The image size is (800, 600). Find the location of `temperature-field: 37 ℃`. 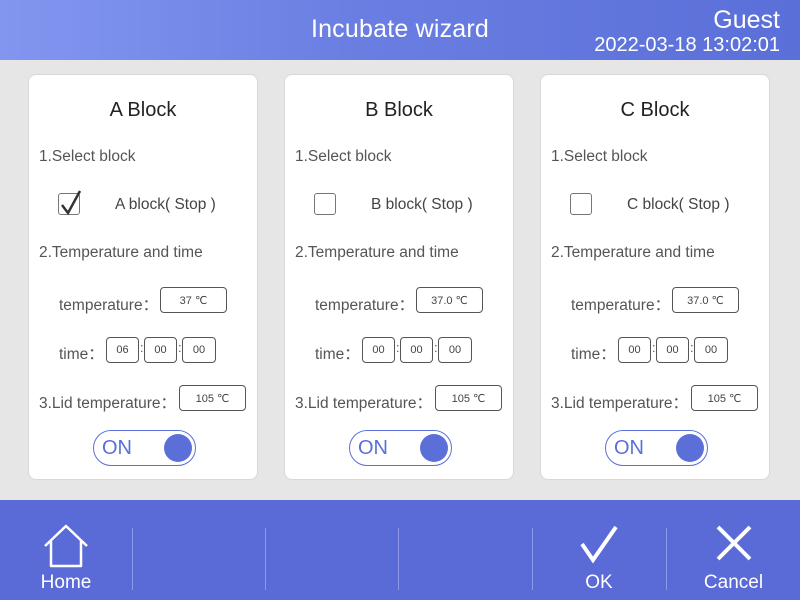

temperature-field: 37 ℃ is located at coordinates (193, 300).